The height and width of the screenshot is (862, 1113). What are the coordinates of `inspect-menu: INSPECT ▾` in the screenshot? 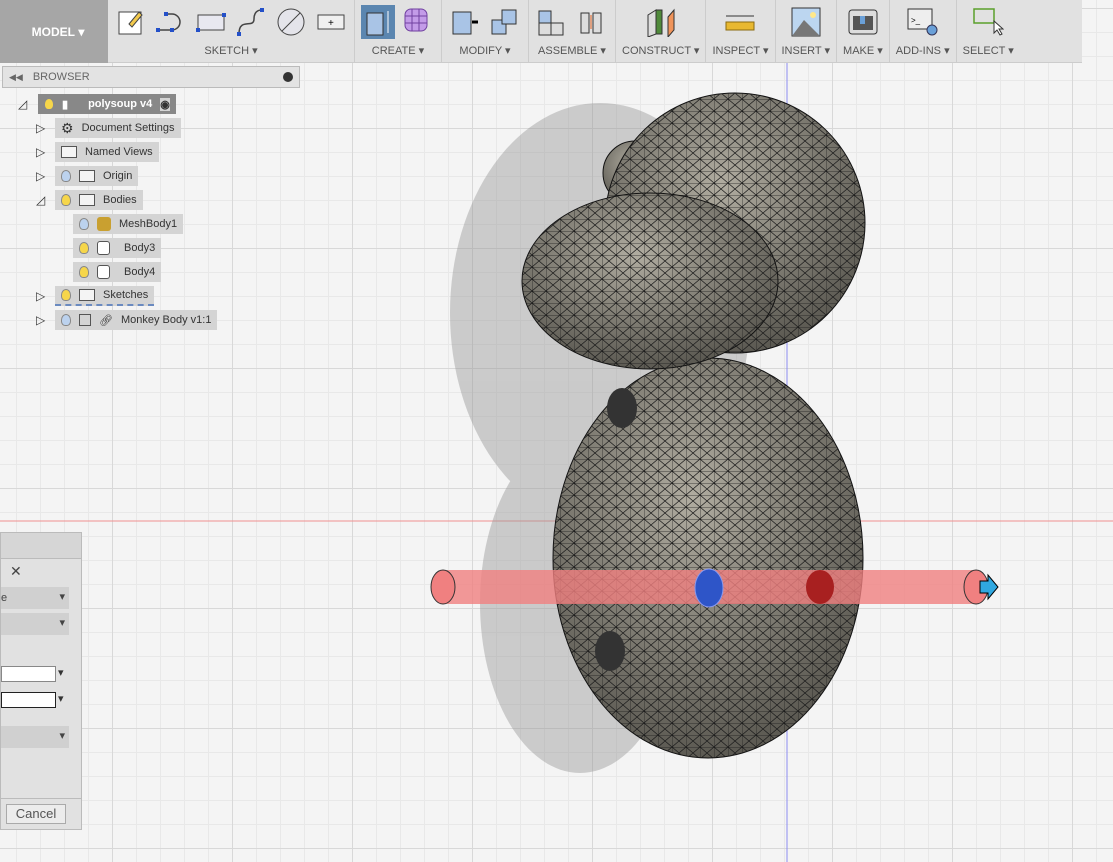 It's located at (740, 52).